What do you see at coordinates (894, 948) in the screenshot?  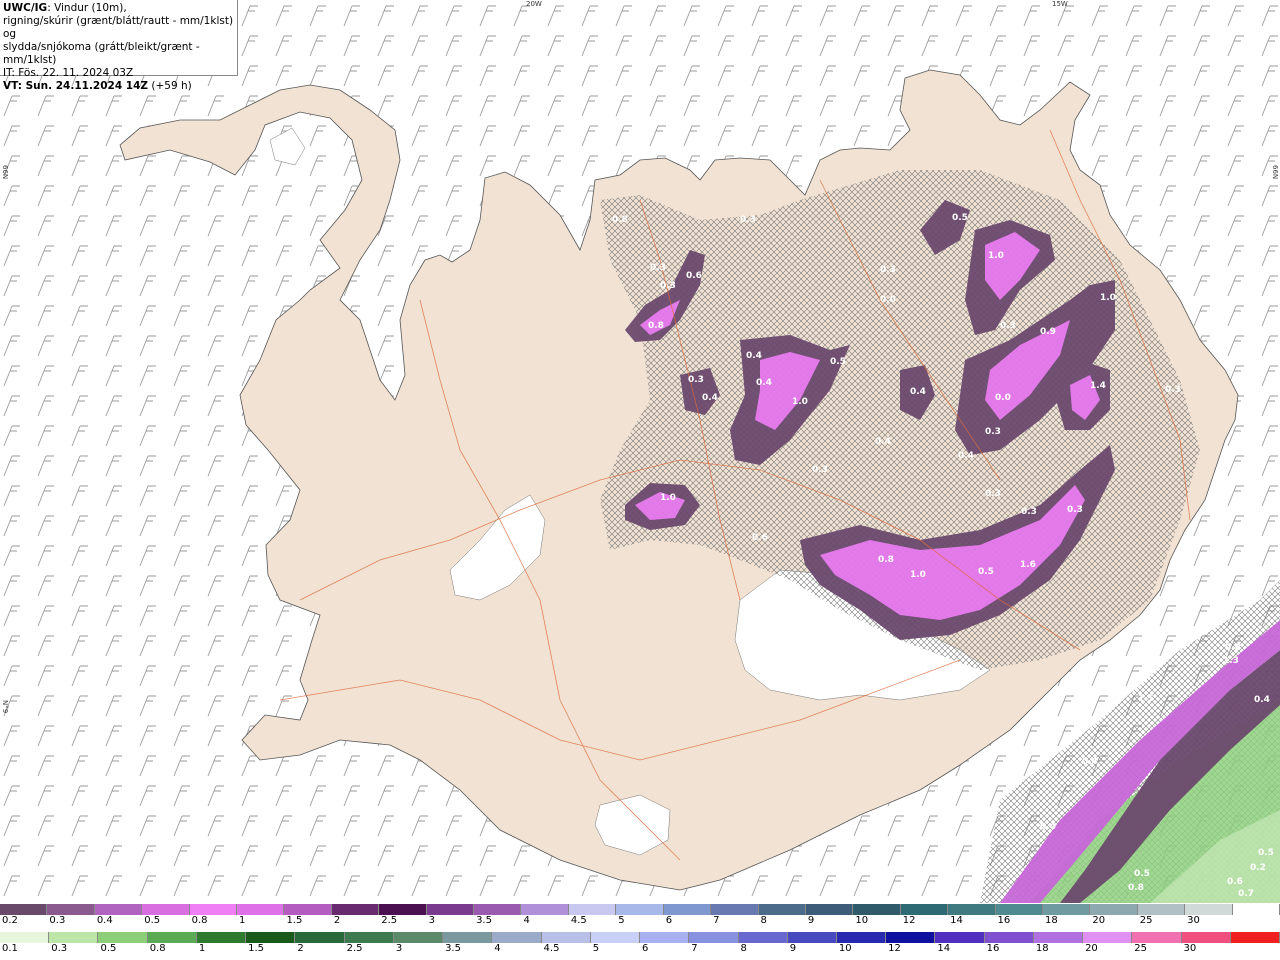 I see `rain-scale-label: 12` at bounding box center [894, 948].